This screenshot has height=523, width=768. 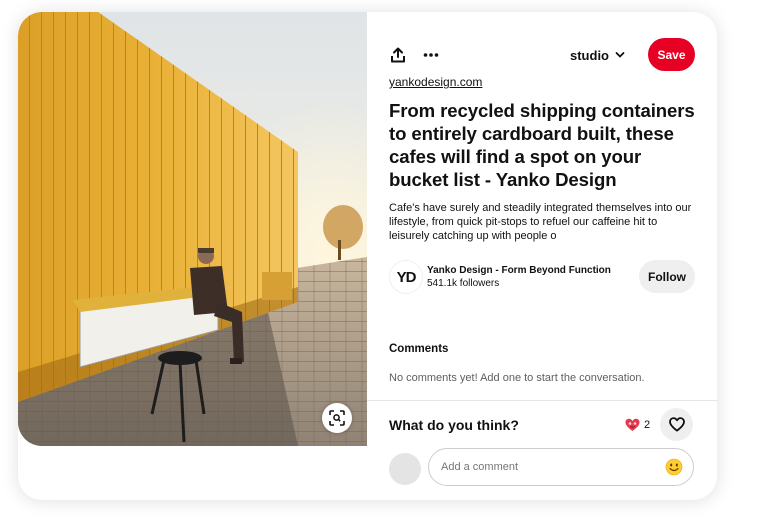 I want to click on creator-avatar: YD, so click(x=406, y=277).